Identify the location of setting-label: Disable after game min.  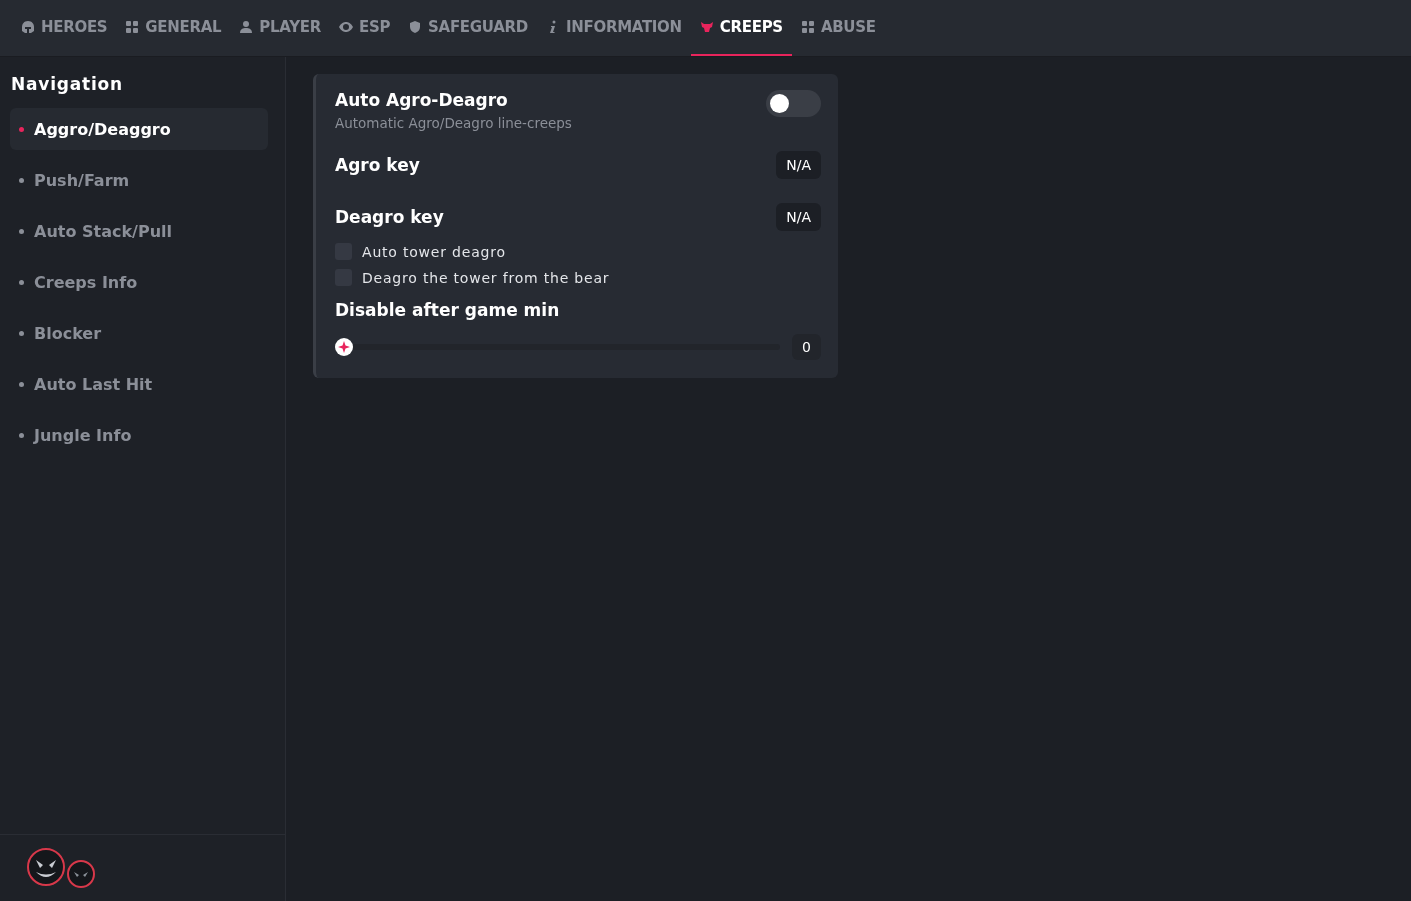
(448, 310).